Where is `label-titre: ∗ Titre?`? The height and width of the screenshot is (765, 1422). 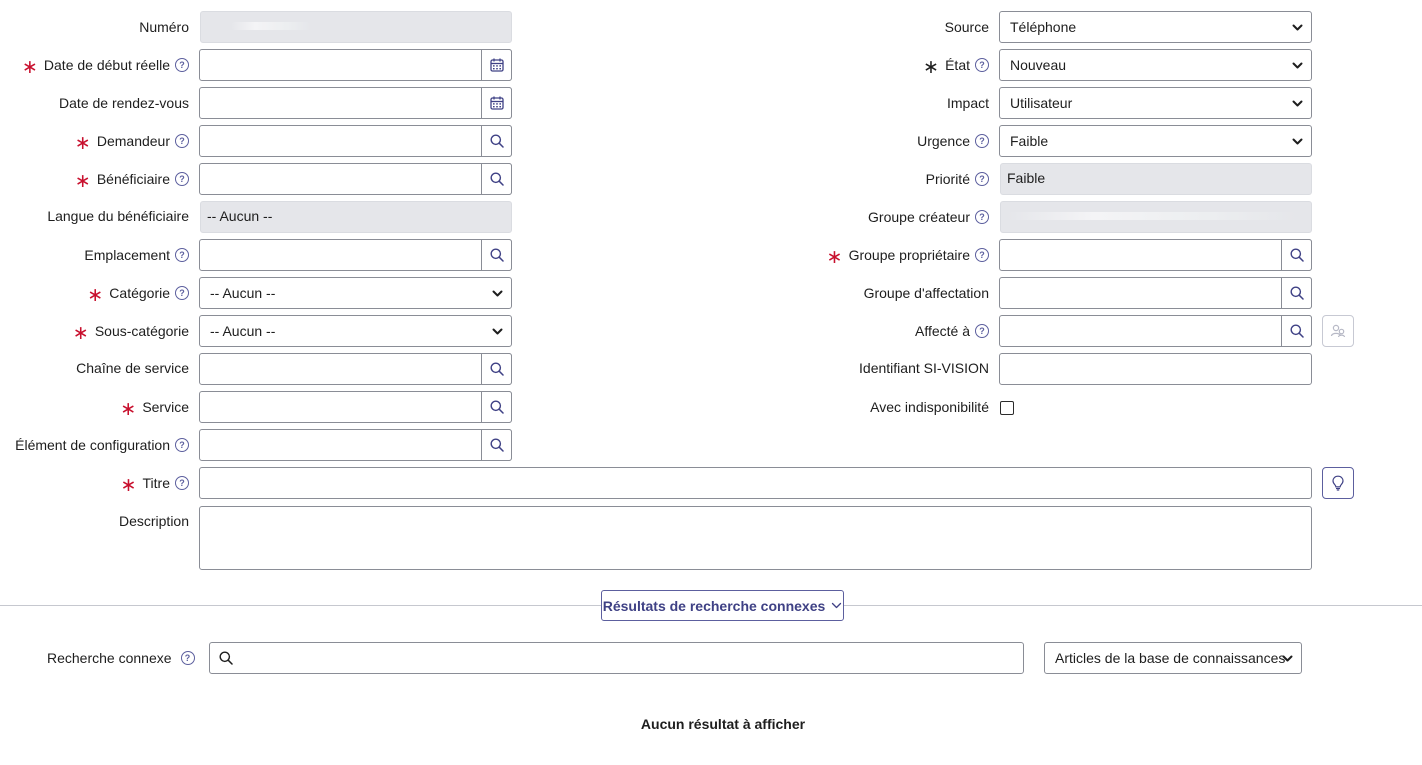
label-titre: ∗ Titre? is located at coordinates (155, 483).